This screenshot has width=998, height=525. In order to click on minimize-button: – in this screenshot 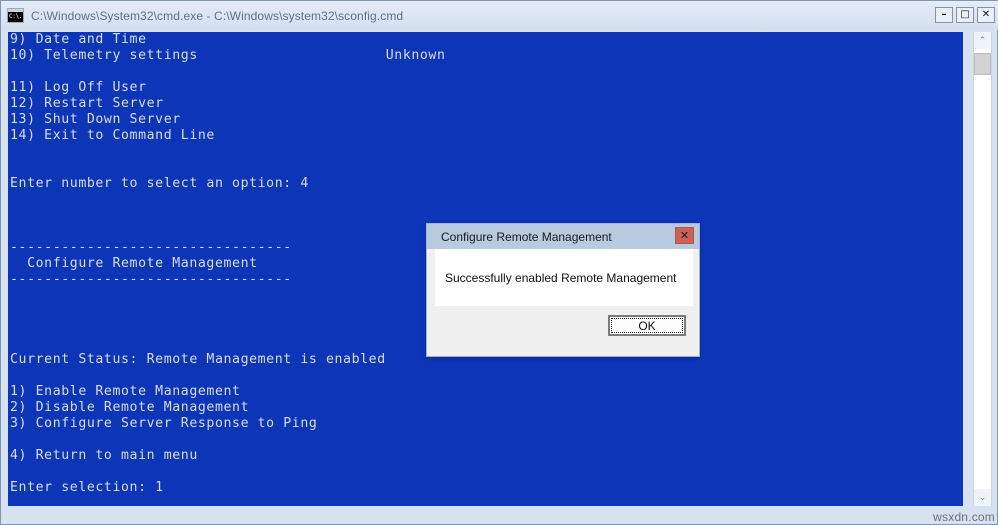, I will do `click(944, 15)`.